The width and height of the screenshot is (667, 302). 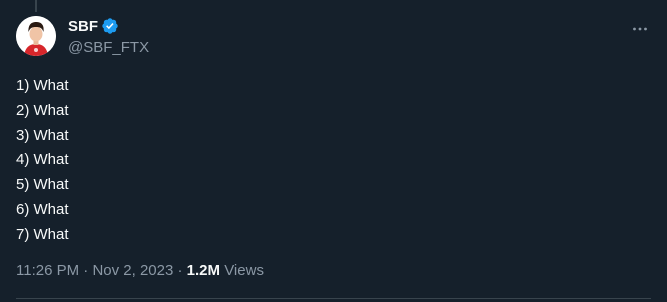 I want to click on more-options-button, so click(x=640, y=29).